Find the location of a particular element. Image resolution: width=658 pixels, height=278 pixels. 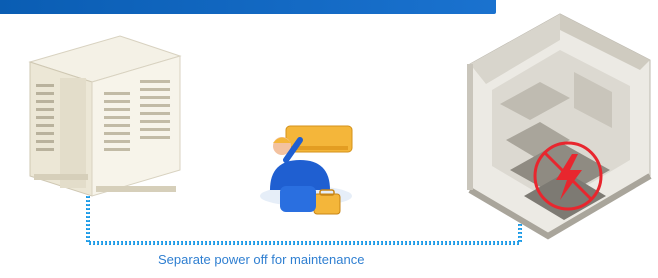

outdoor-ac-unit-icon is located at coordinates (105, 116).